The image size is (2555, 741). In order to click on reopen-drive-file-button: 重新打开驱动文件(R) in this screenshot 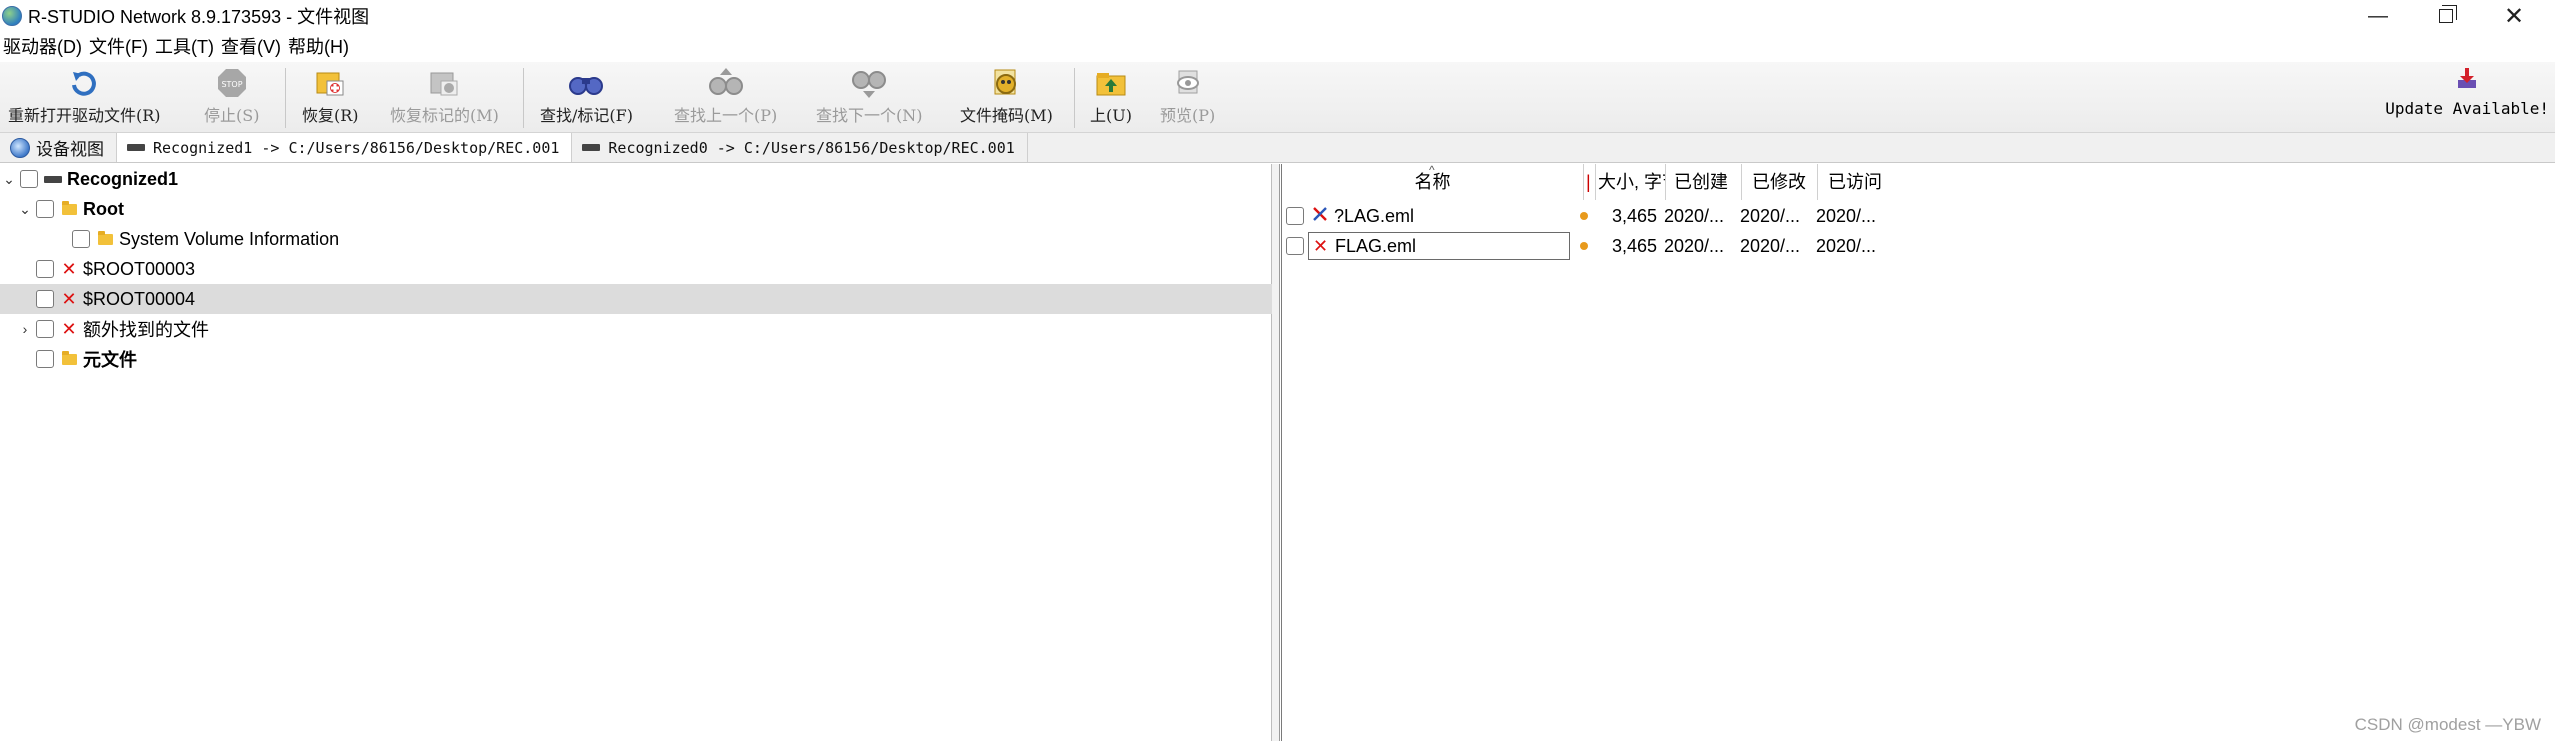, I will do `click(84, 97)`.